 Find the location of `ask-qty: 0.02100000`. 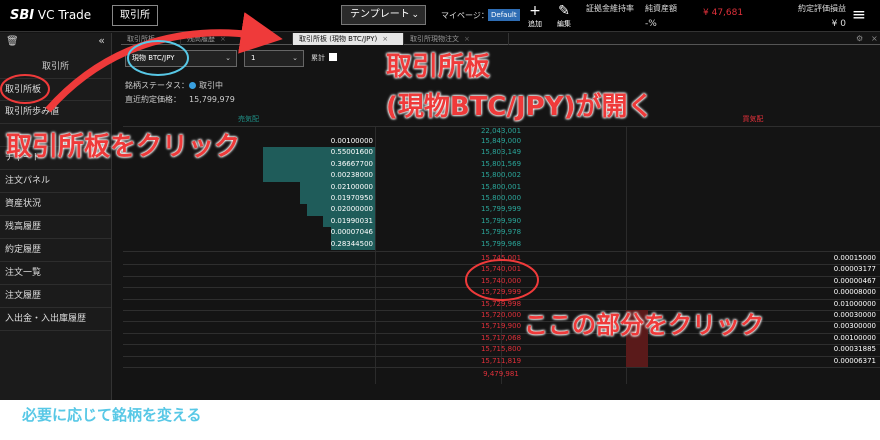

ask-qty: 0.02100000 is located at coordinates (352, 187).